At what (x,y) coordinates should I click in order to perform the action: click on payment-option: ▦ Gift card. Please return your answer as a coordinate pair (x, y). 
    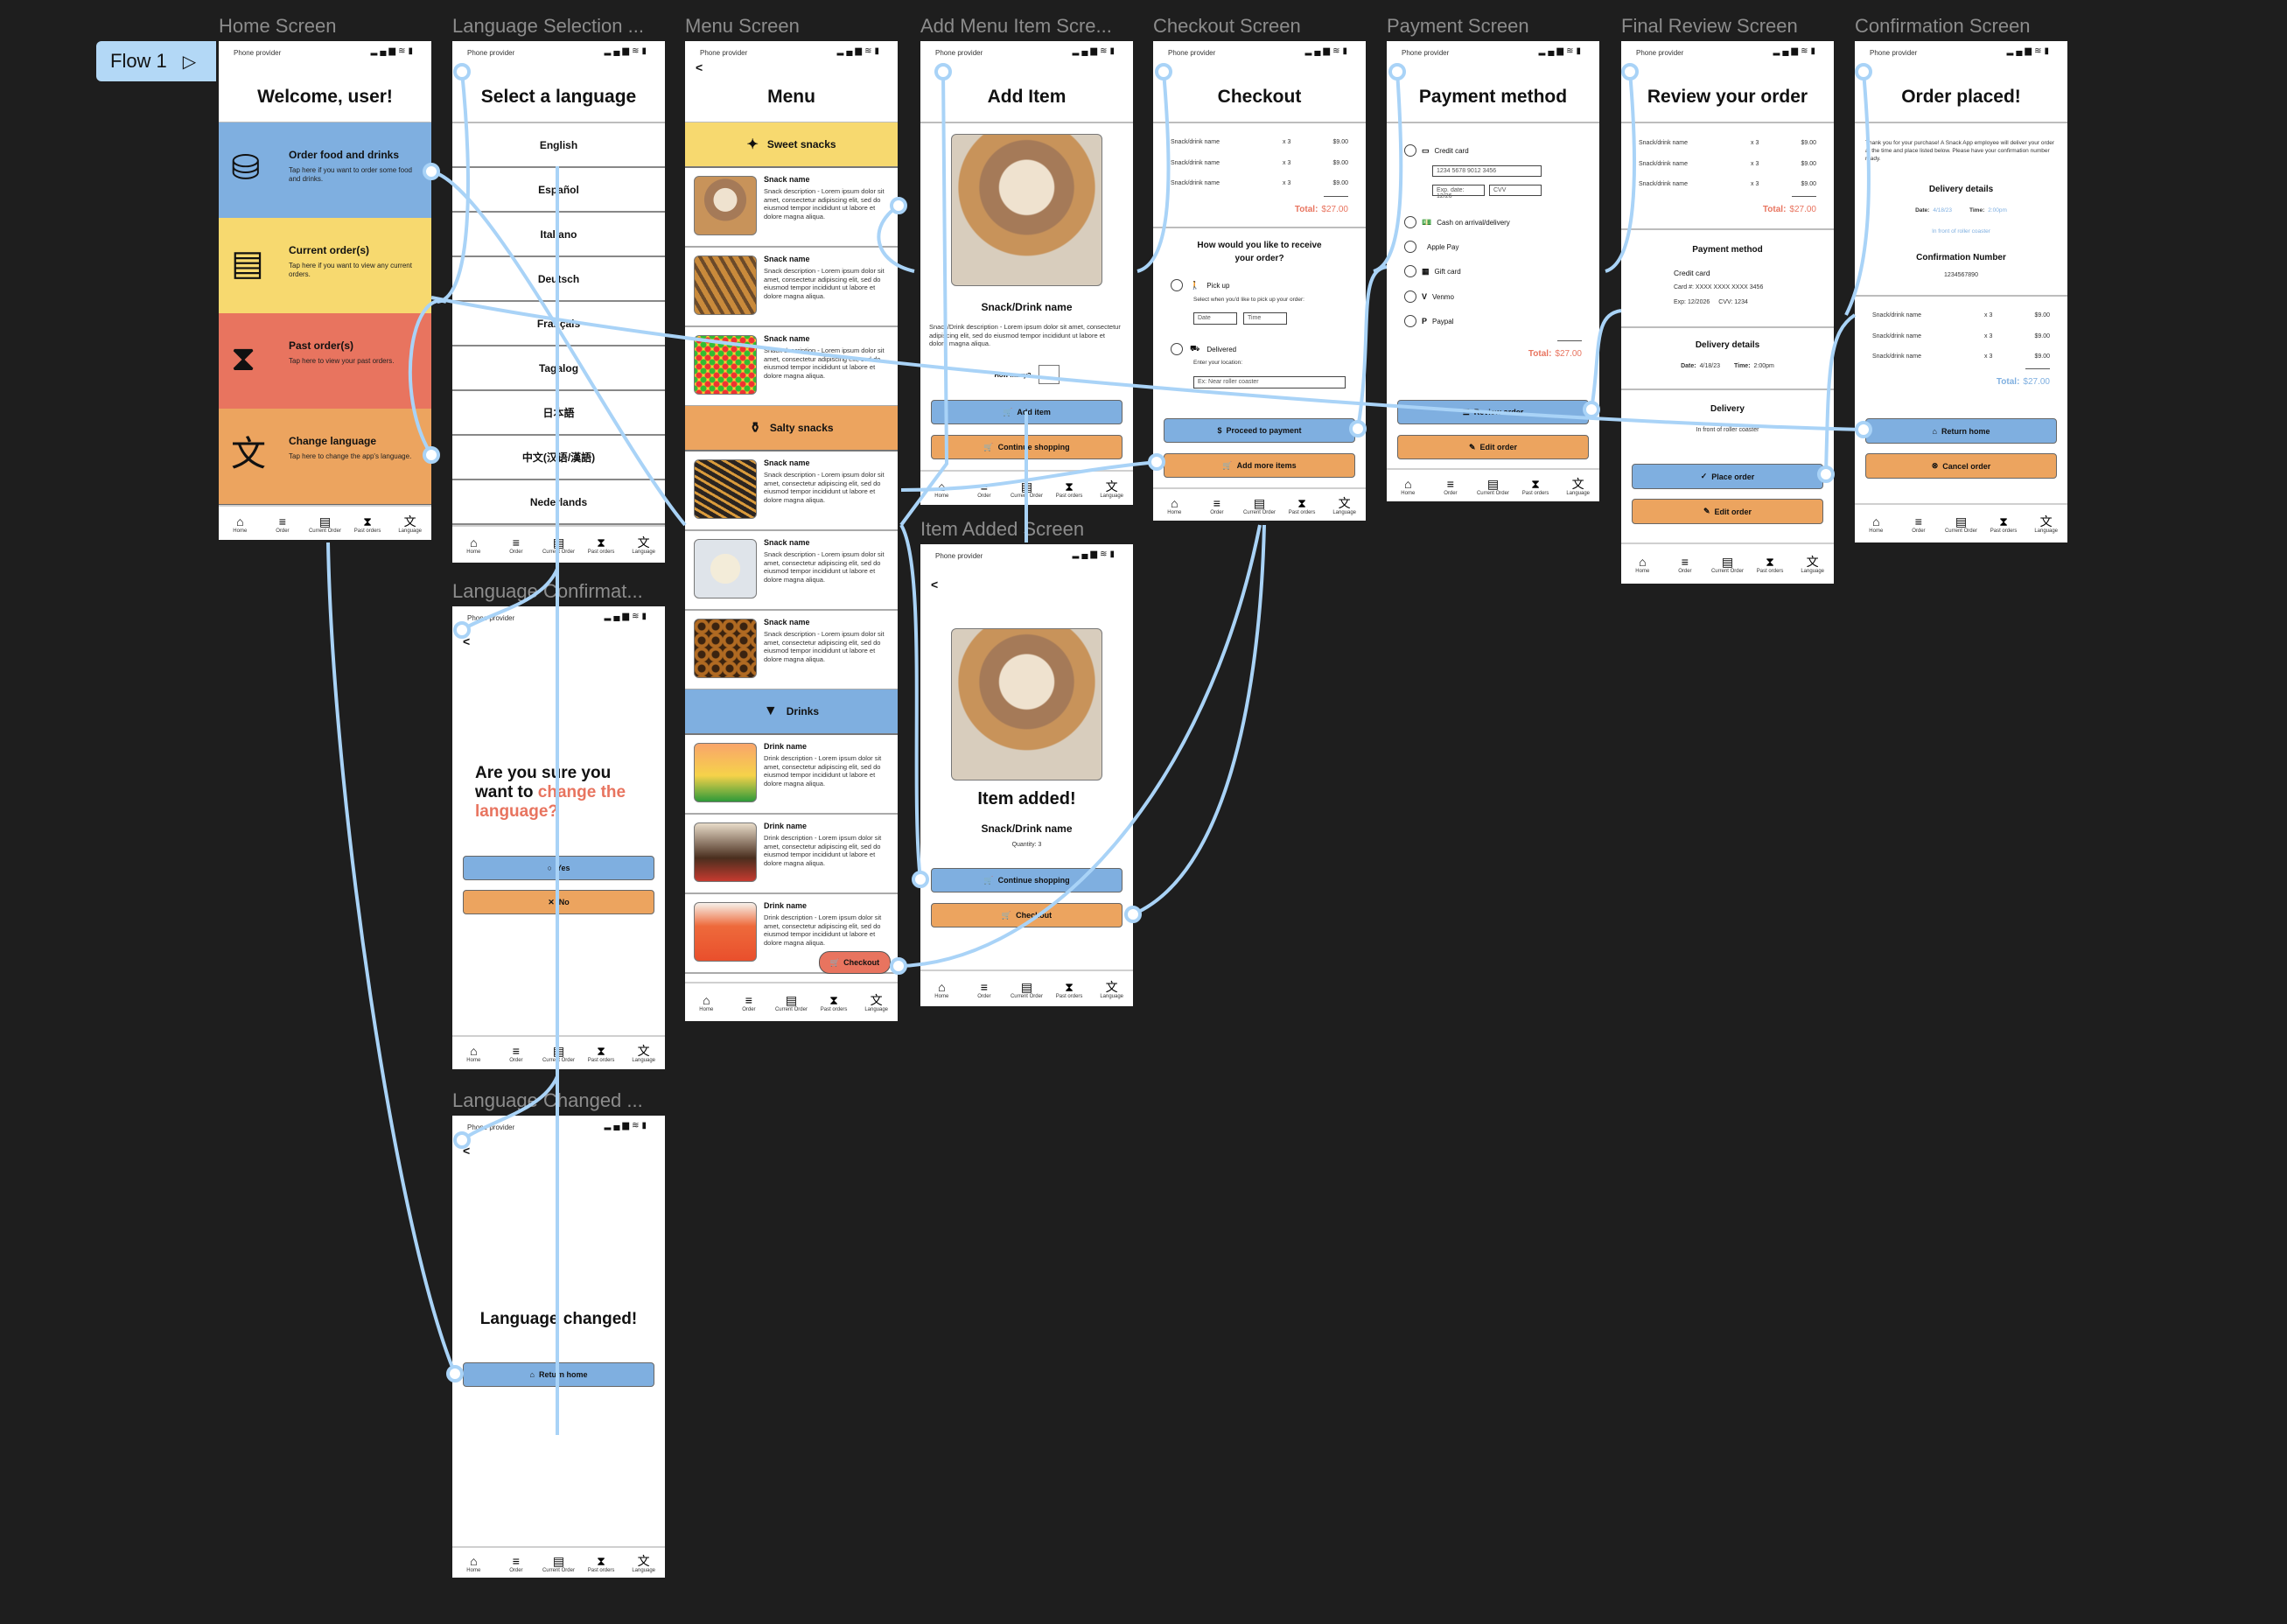
    Looking at the image, I should click on (1432, 271).